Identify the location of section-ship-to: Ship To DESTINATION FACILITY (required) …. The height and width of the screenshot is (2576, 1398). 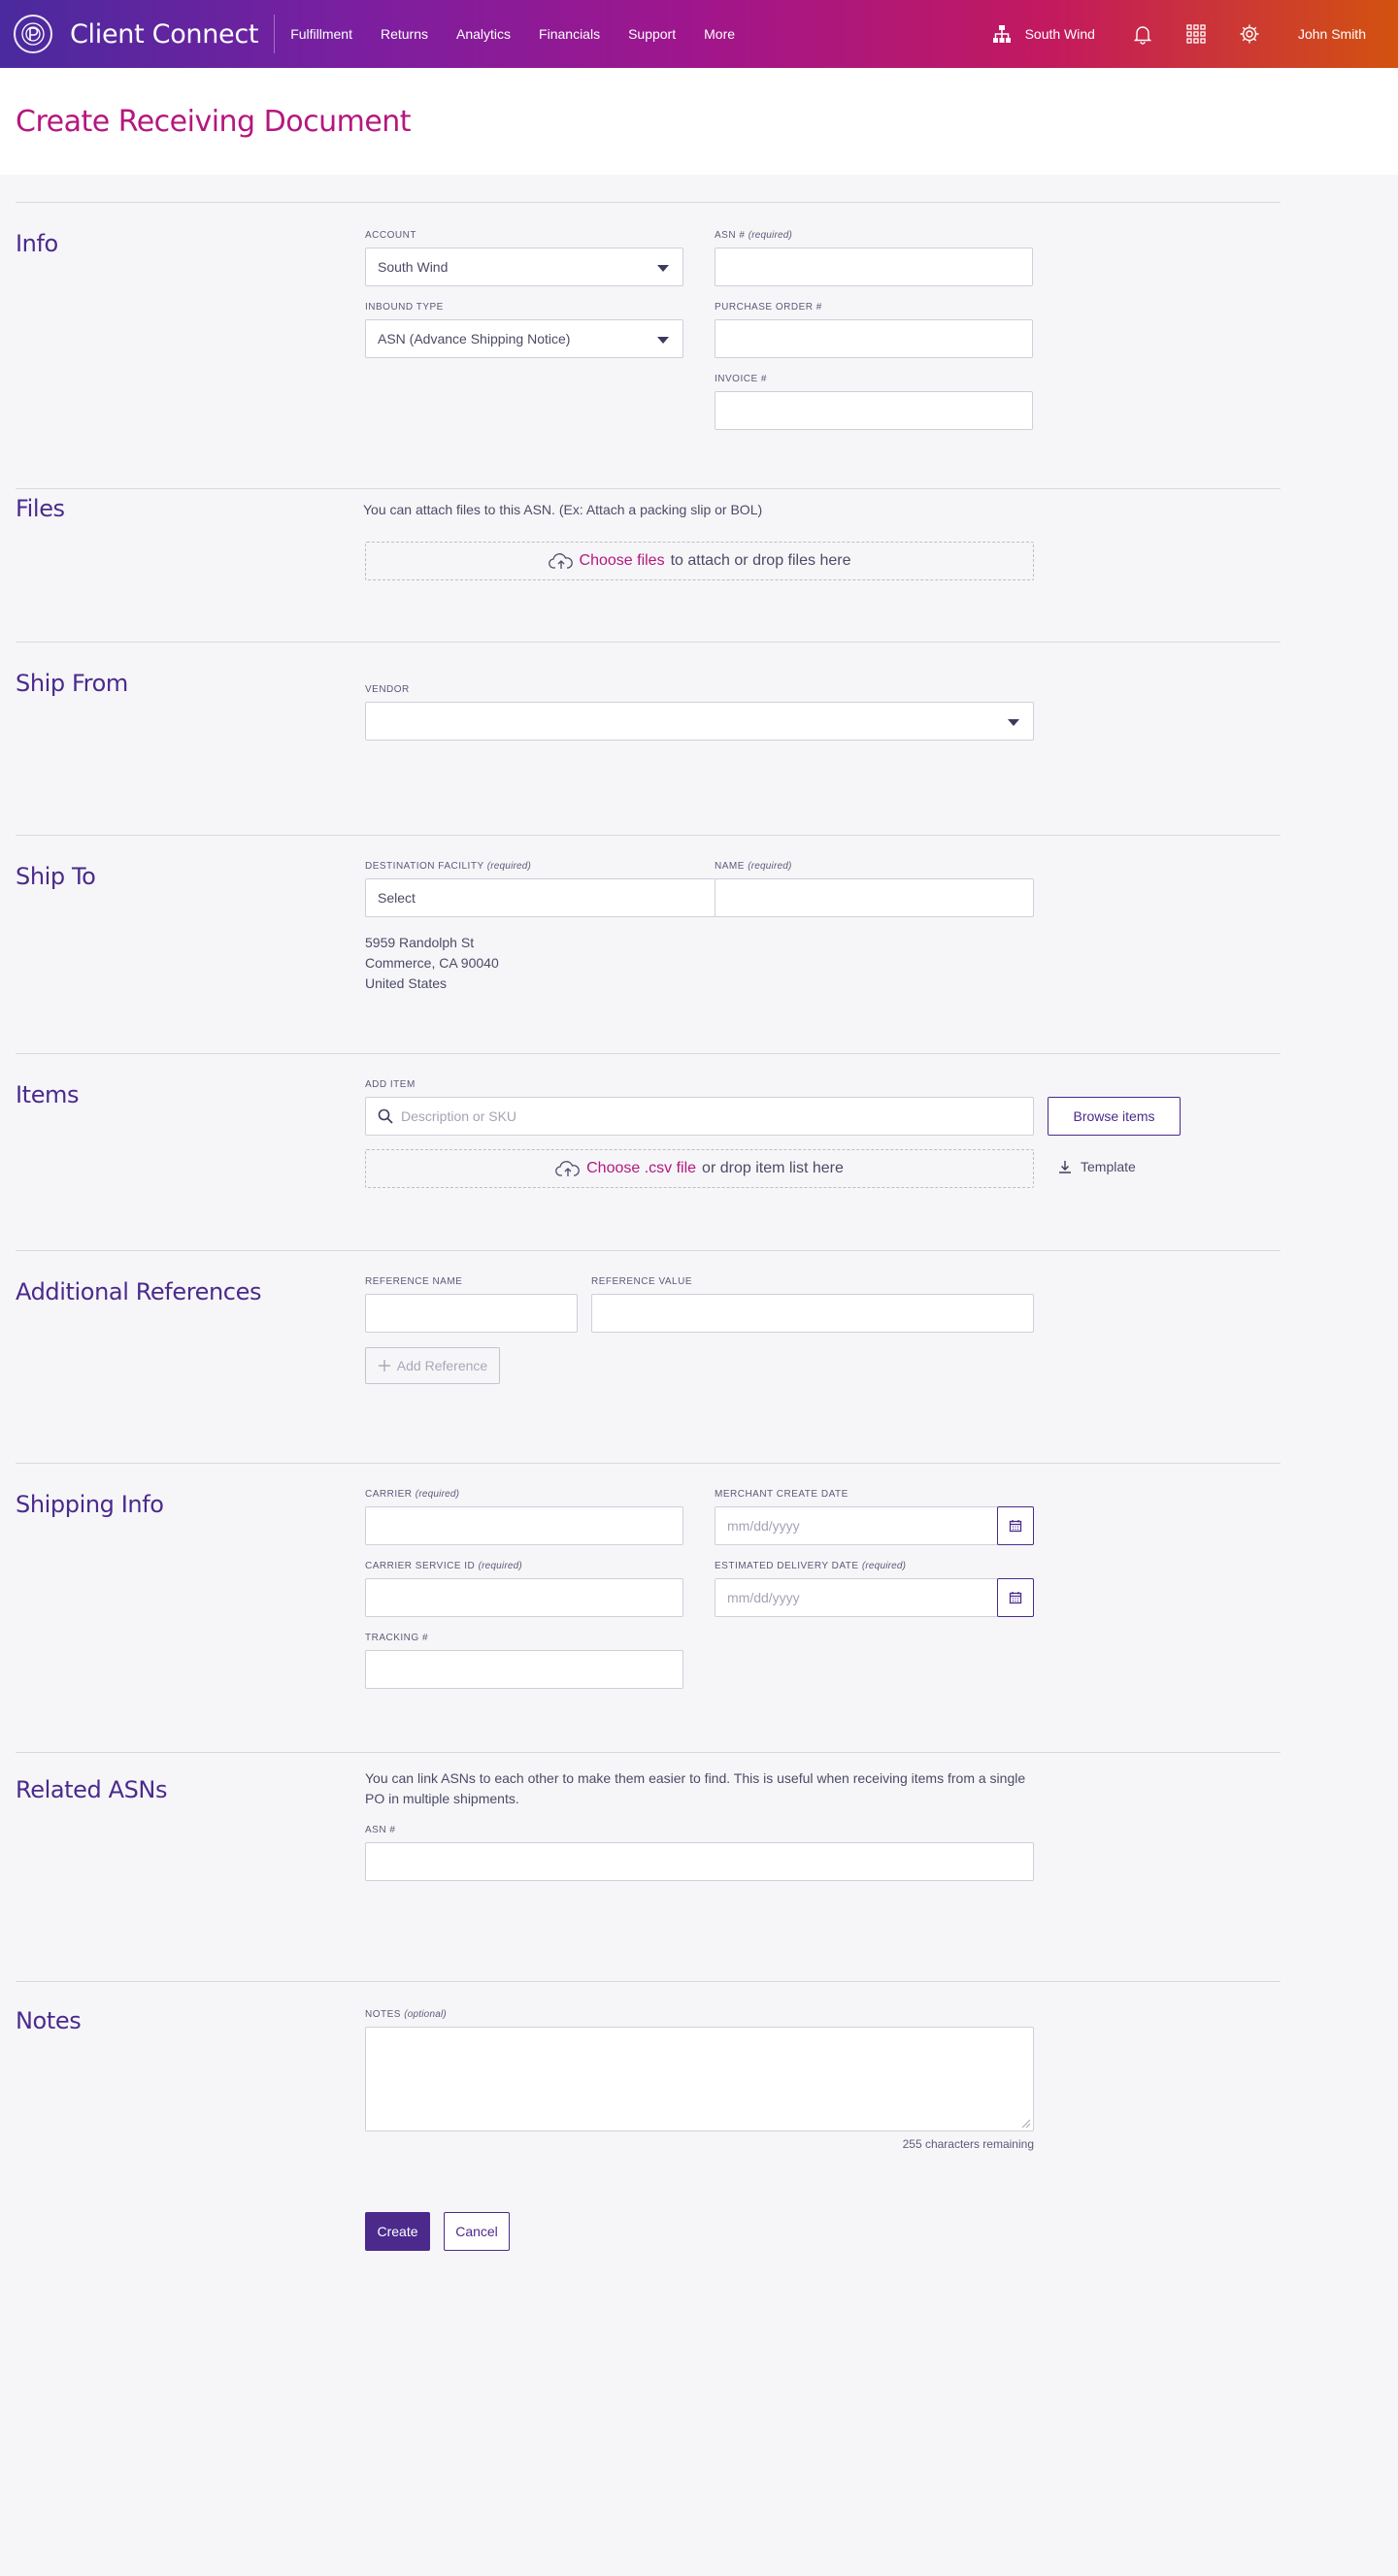
(648, 944).